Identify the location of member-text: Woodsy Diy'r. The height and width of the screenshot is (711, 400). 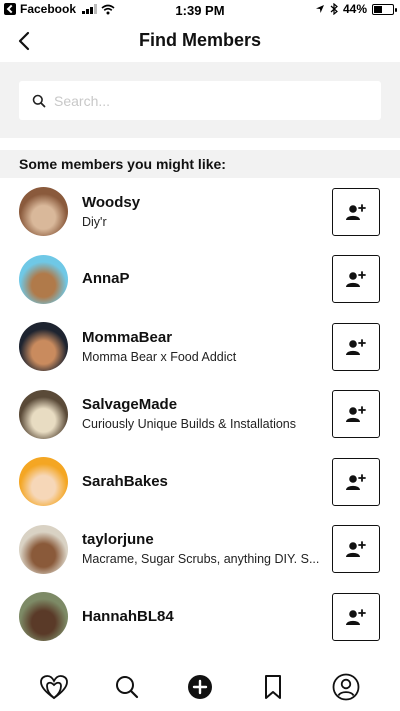
(205, 212).